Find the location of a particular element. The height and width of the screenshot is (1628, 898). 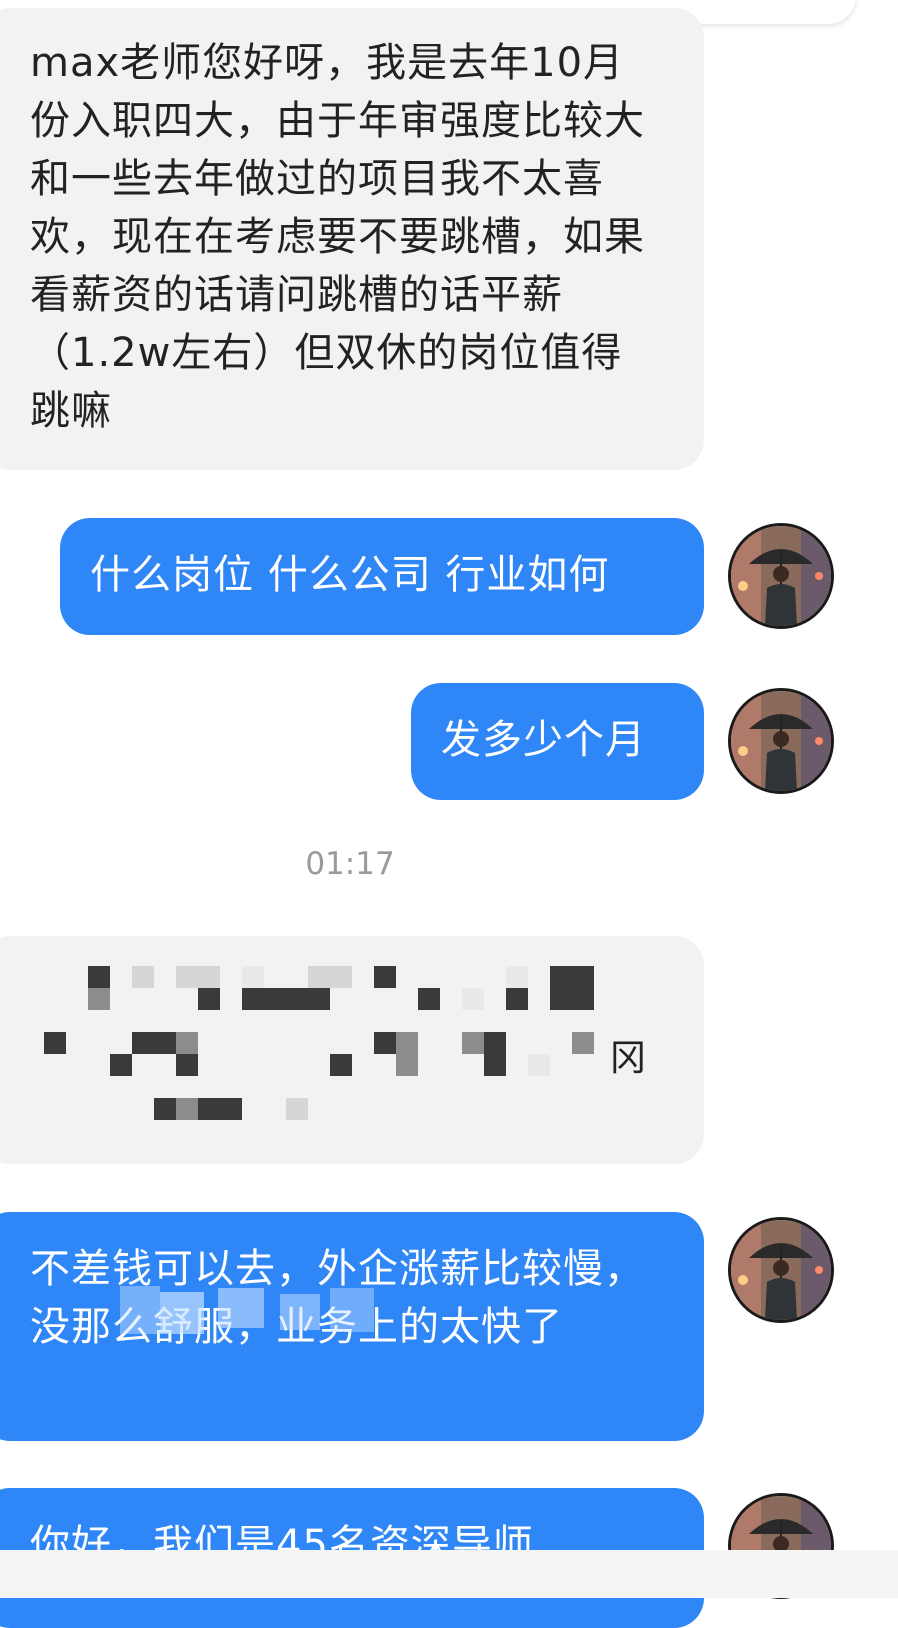

incoming-message-redacted: 冈 is located at coordinates (352, 1050).